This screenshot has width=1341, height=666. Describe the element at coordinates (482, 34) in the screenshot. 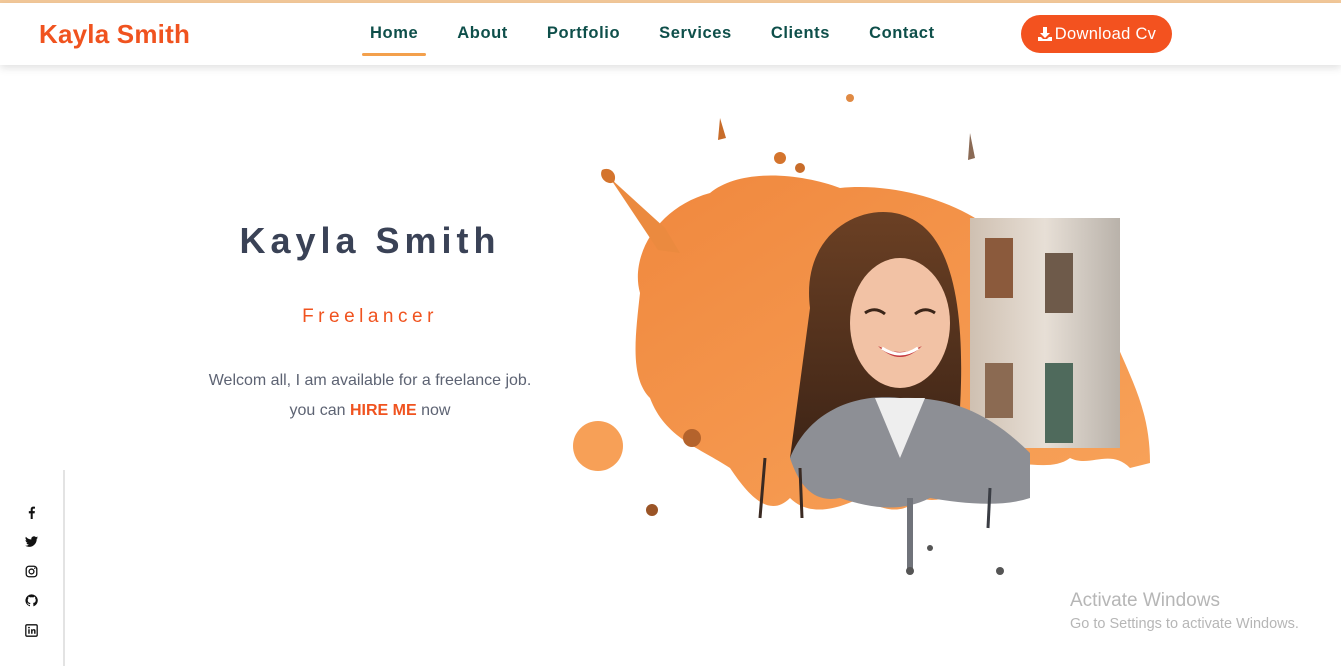

I see `nav-about: About` at that location.